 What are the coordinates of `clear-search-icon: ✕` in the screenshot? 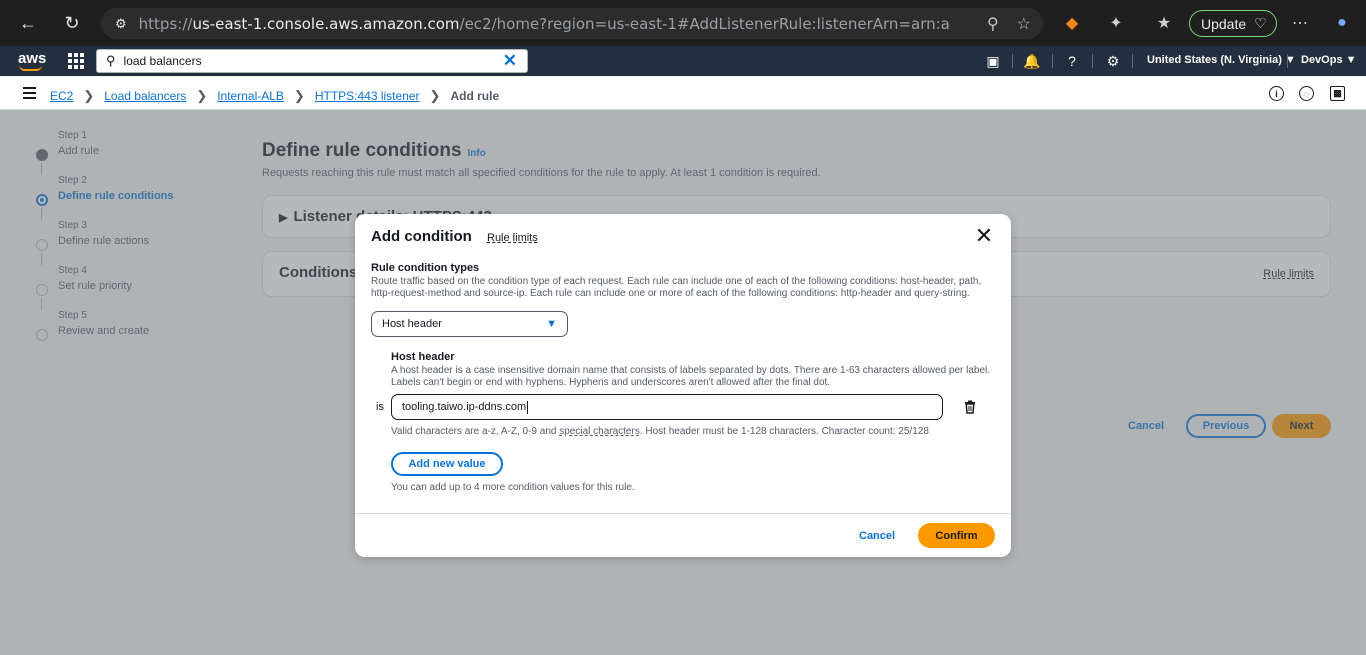 It's located at (510, 61).